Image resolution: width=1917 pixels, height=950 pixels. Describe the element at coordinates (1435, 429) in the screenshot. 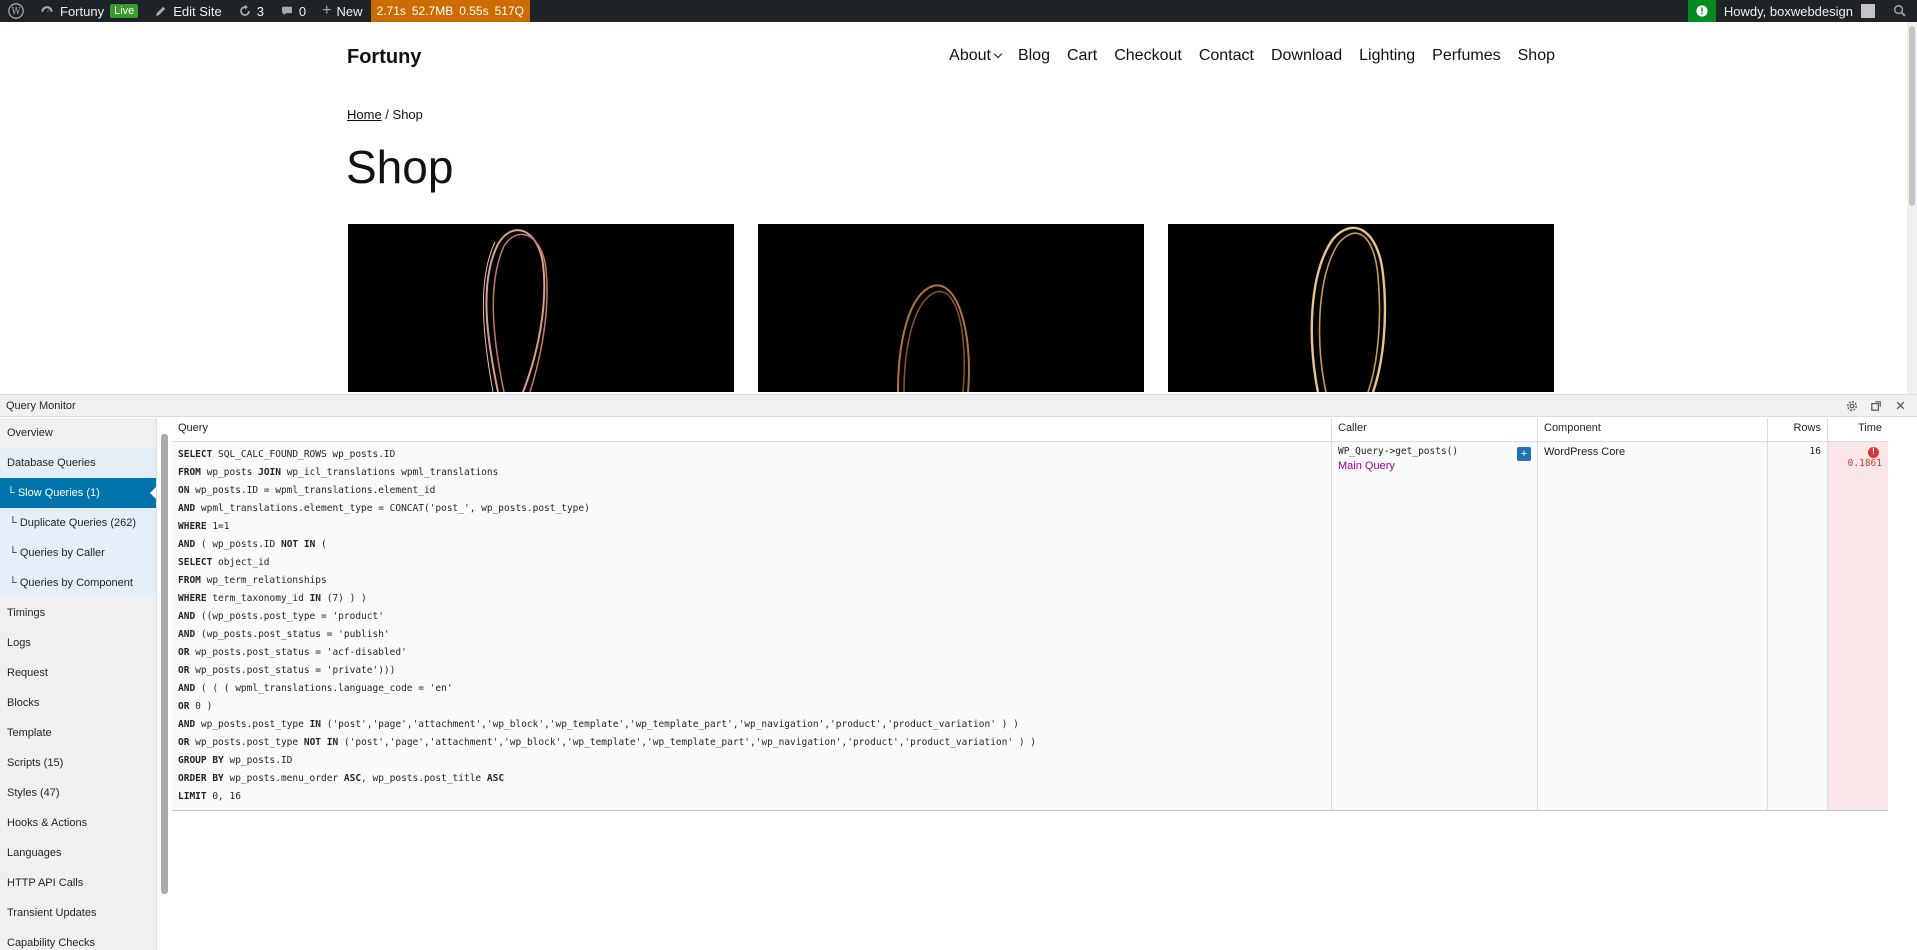

I see `column-header-caller: Caller` at that location.